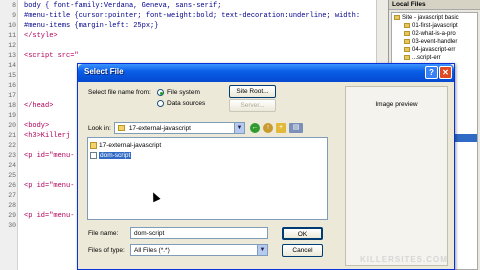 This screenshot has width=480, height=270. What do you see at coordinates (426, 58) in the screenshot?
I see `file-tree-item-label: ...script-err` at bounding box center [426, 58].